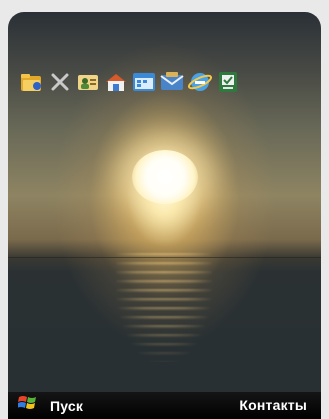  What do you see at coordinates (273, 404) in the screenshot?
I see `contacts-label: Контакты` at bounding box center [273, 404].